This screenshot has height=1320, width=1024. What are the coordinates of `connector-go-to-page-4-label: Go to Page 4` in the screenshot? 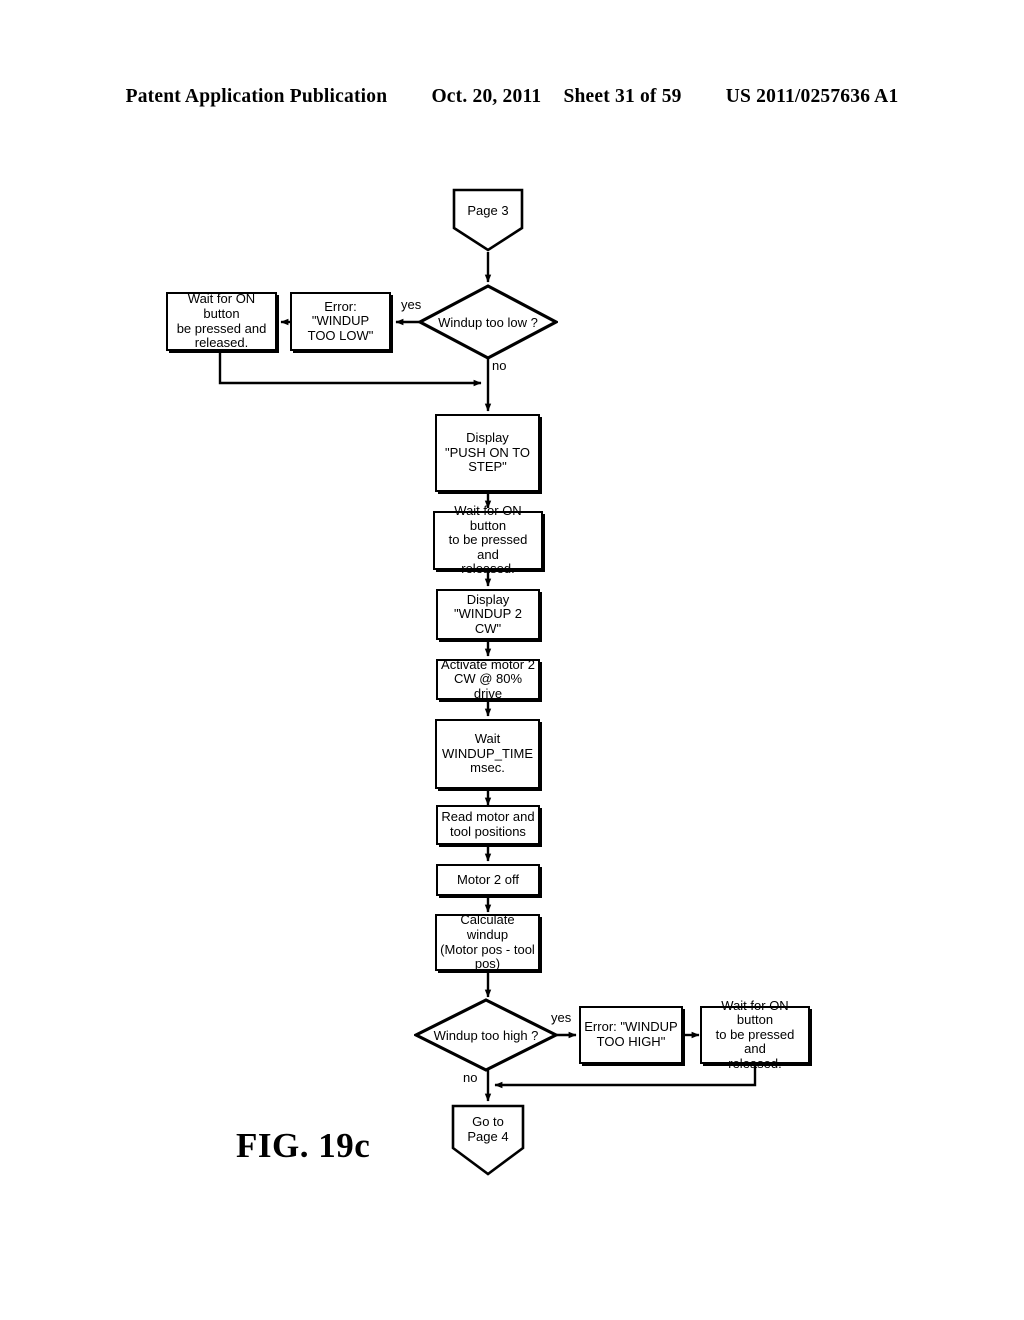 It's located at (488, 1129).